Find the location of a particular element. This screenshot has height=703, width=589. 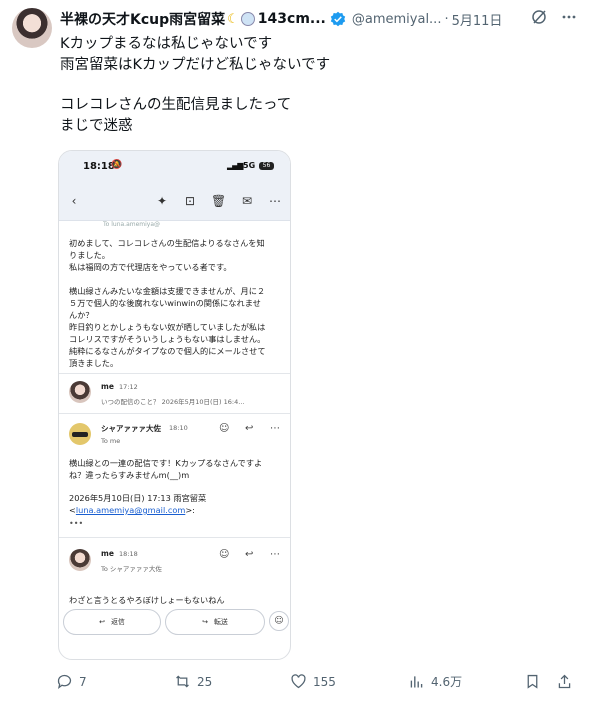

trash-icon: 🗑 is located at coordinates (219, 201).